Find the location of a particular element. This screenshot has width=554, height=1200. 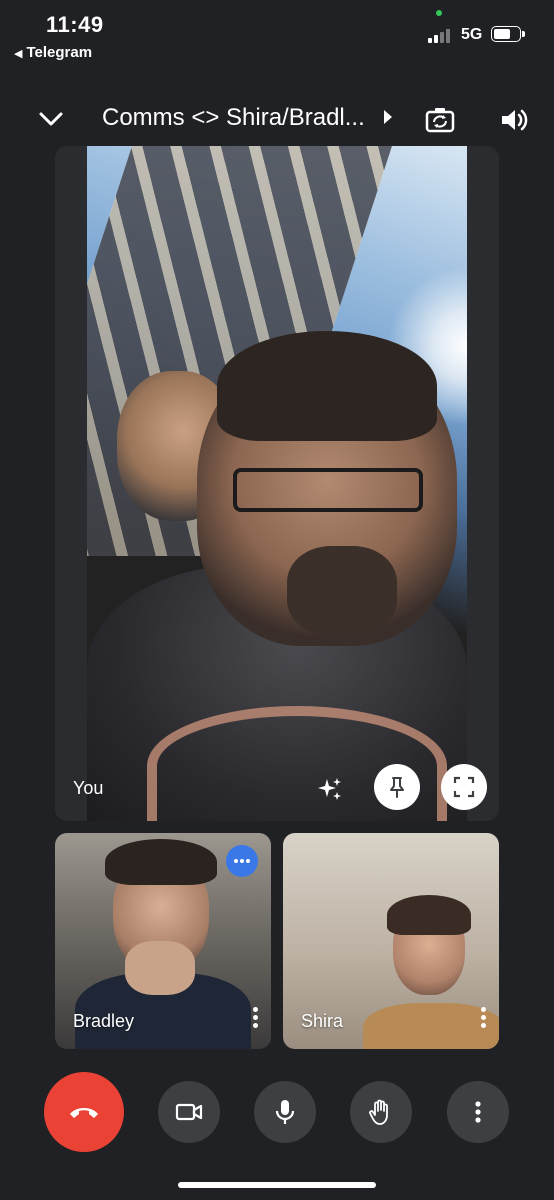

raise-hand-button is located at coordinates (381, 1112).